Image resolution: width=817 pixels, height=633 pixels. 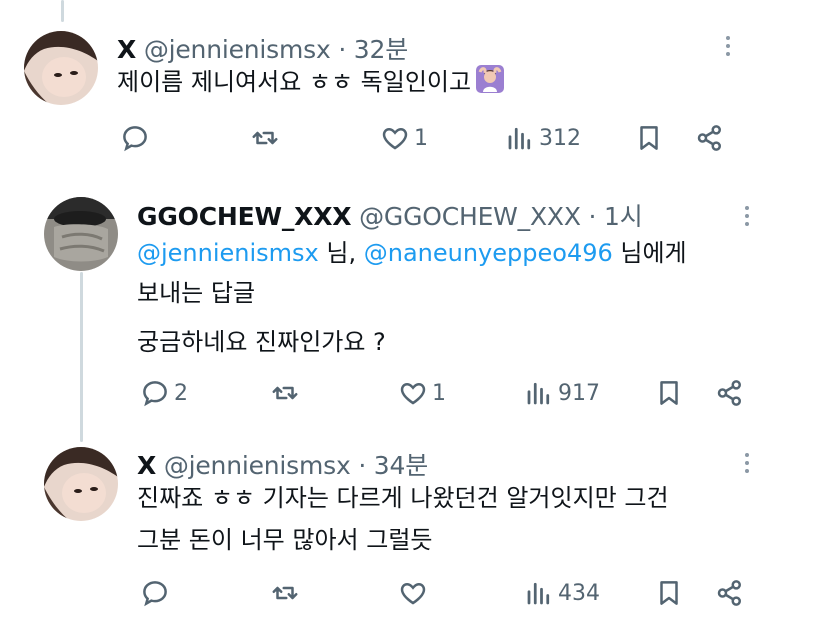 I want to click on mention-link: @jennienismsx, so click(x=228, y=253).